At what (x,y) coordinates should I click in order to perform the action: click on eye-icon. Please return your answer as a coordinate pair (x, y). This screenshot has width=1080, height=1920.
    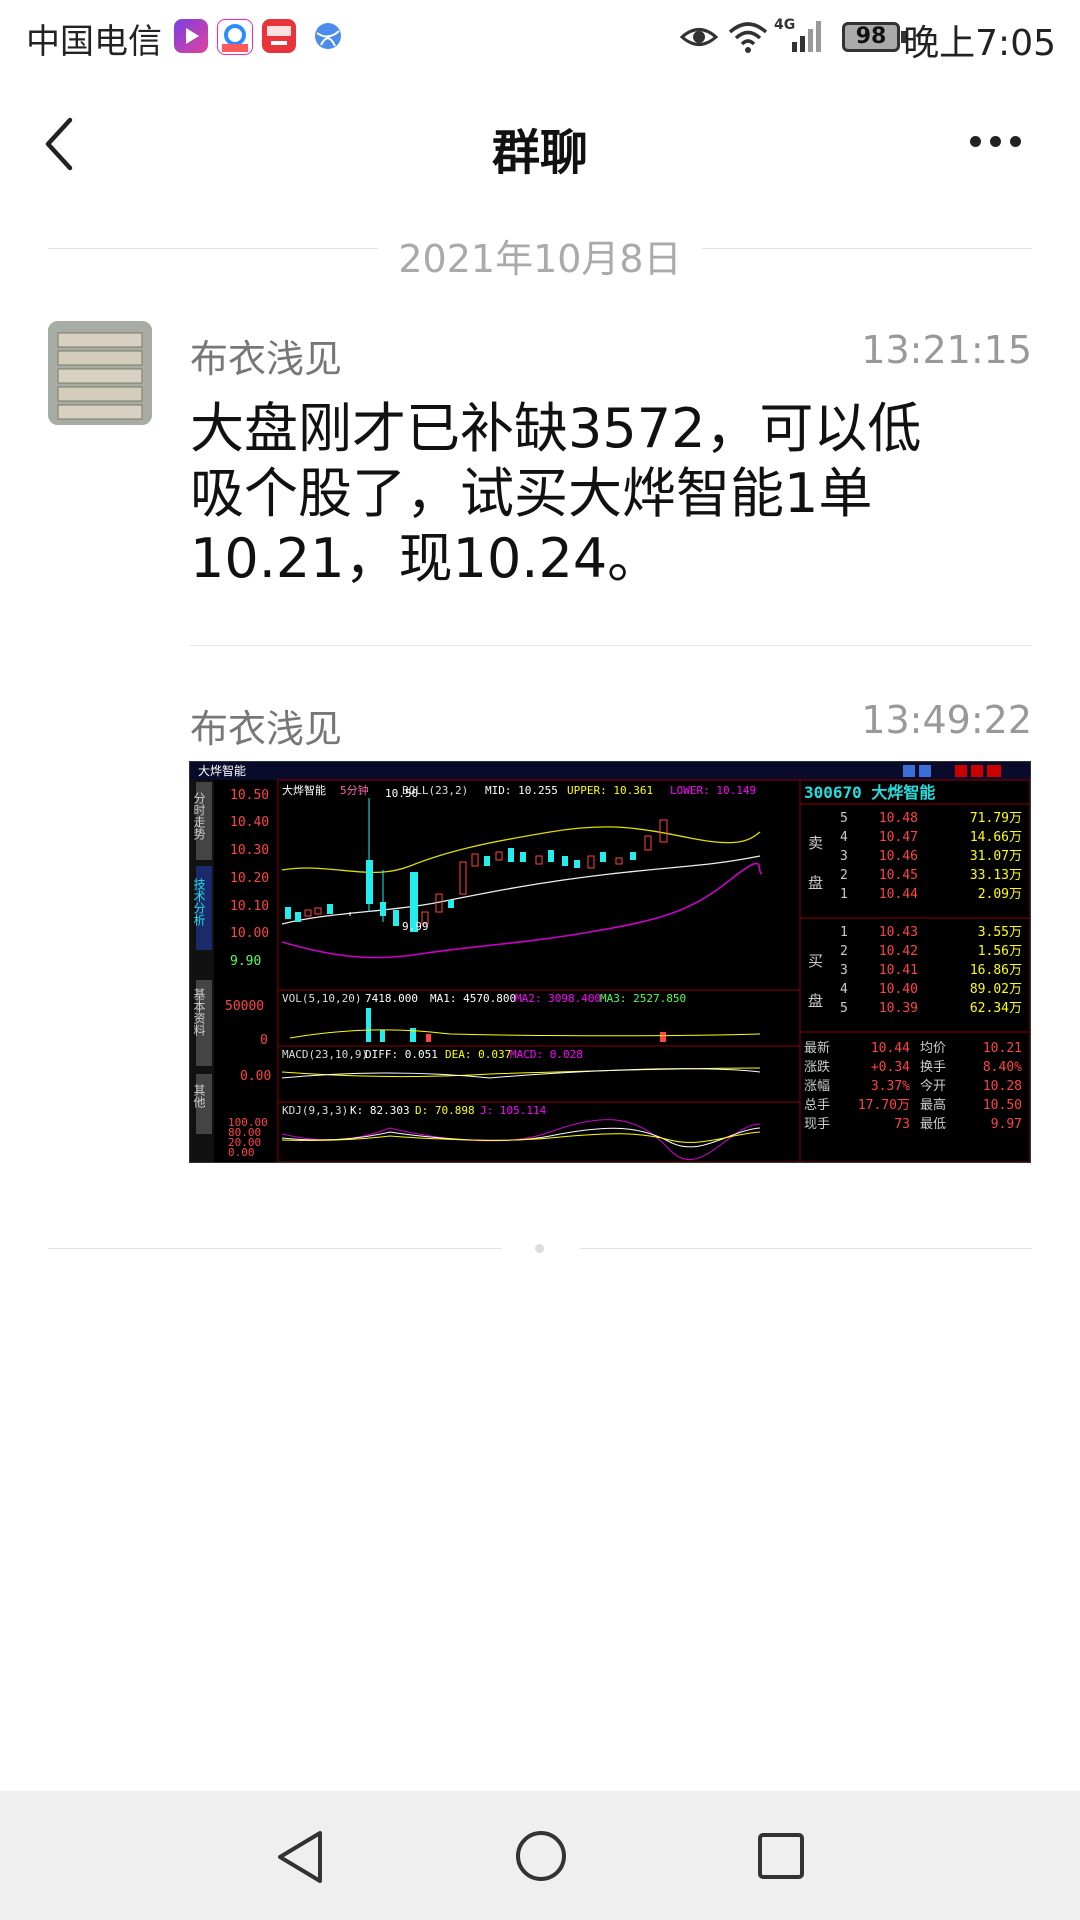
    Looking at the image, I should click on (699, 39).